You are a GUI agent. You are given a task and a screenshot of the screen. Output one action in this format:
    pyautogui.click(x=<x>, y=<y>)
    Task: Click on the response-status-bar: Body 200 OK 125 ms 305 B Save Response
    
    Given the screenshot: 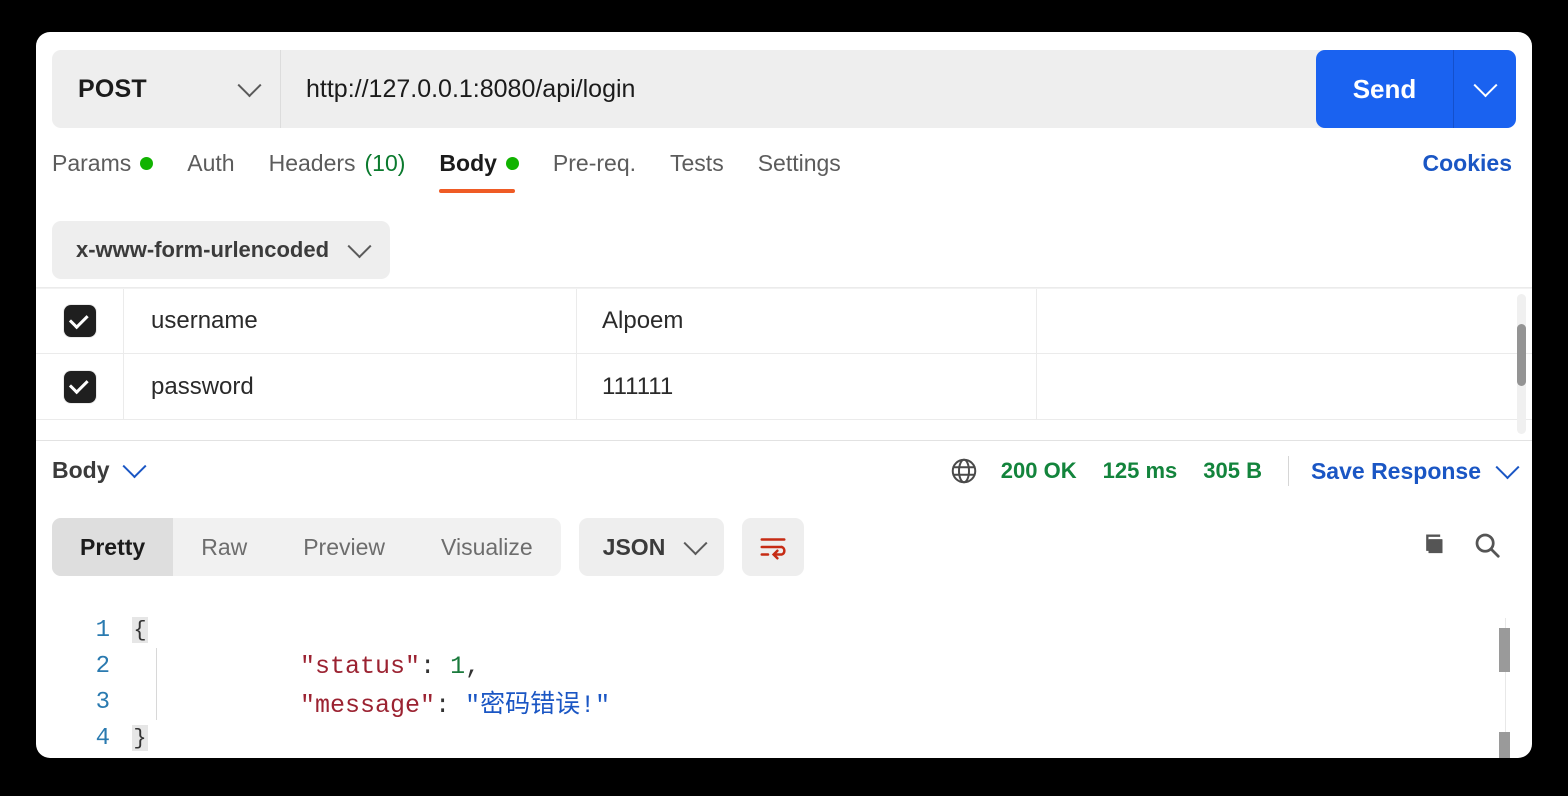 What is the action you would take?
    pyautogui.click(x=784, y=470)
    